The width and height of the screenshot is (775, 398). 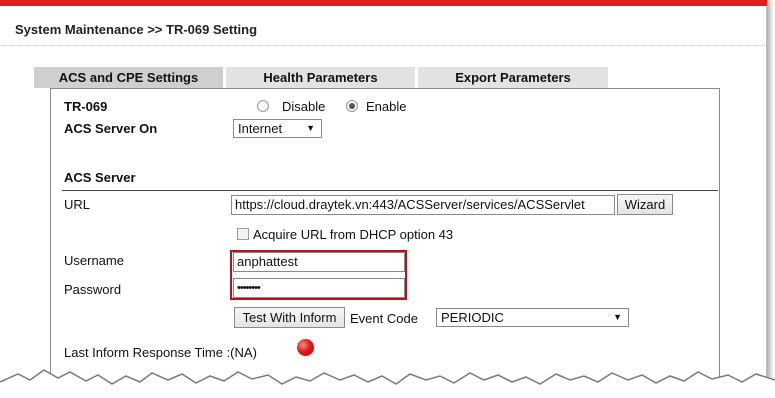 What do you see at coordinates (390, 190) in the screenshot?
I see `section-divider` at bounding box center [390, 190].